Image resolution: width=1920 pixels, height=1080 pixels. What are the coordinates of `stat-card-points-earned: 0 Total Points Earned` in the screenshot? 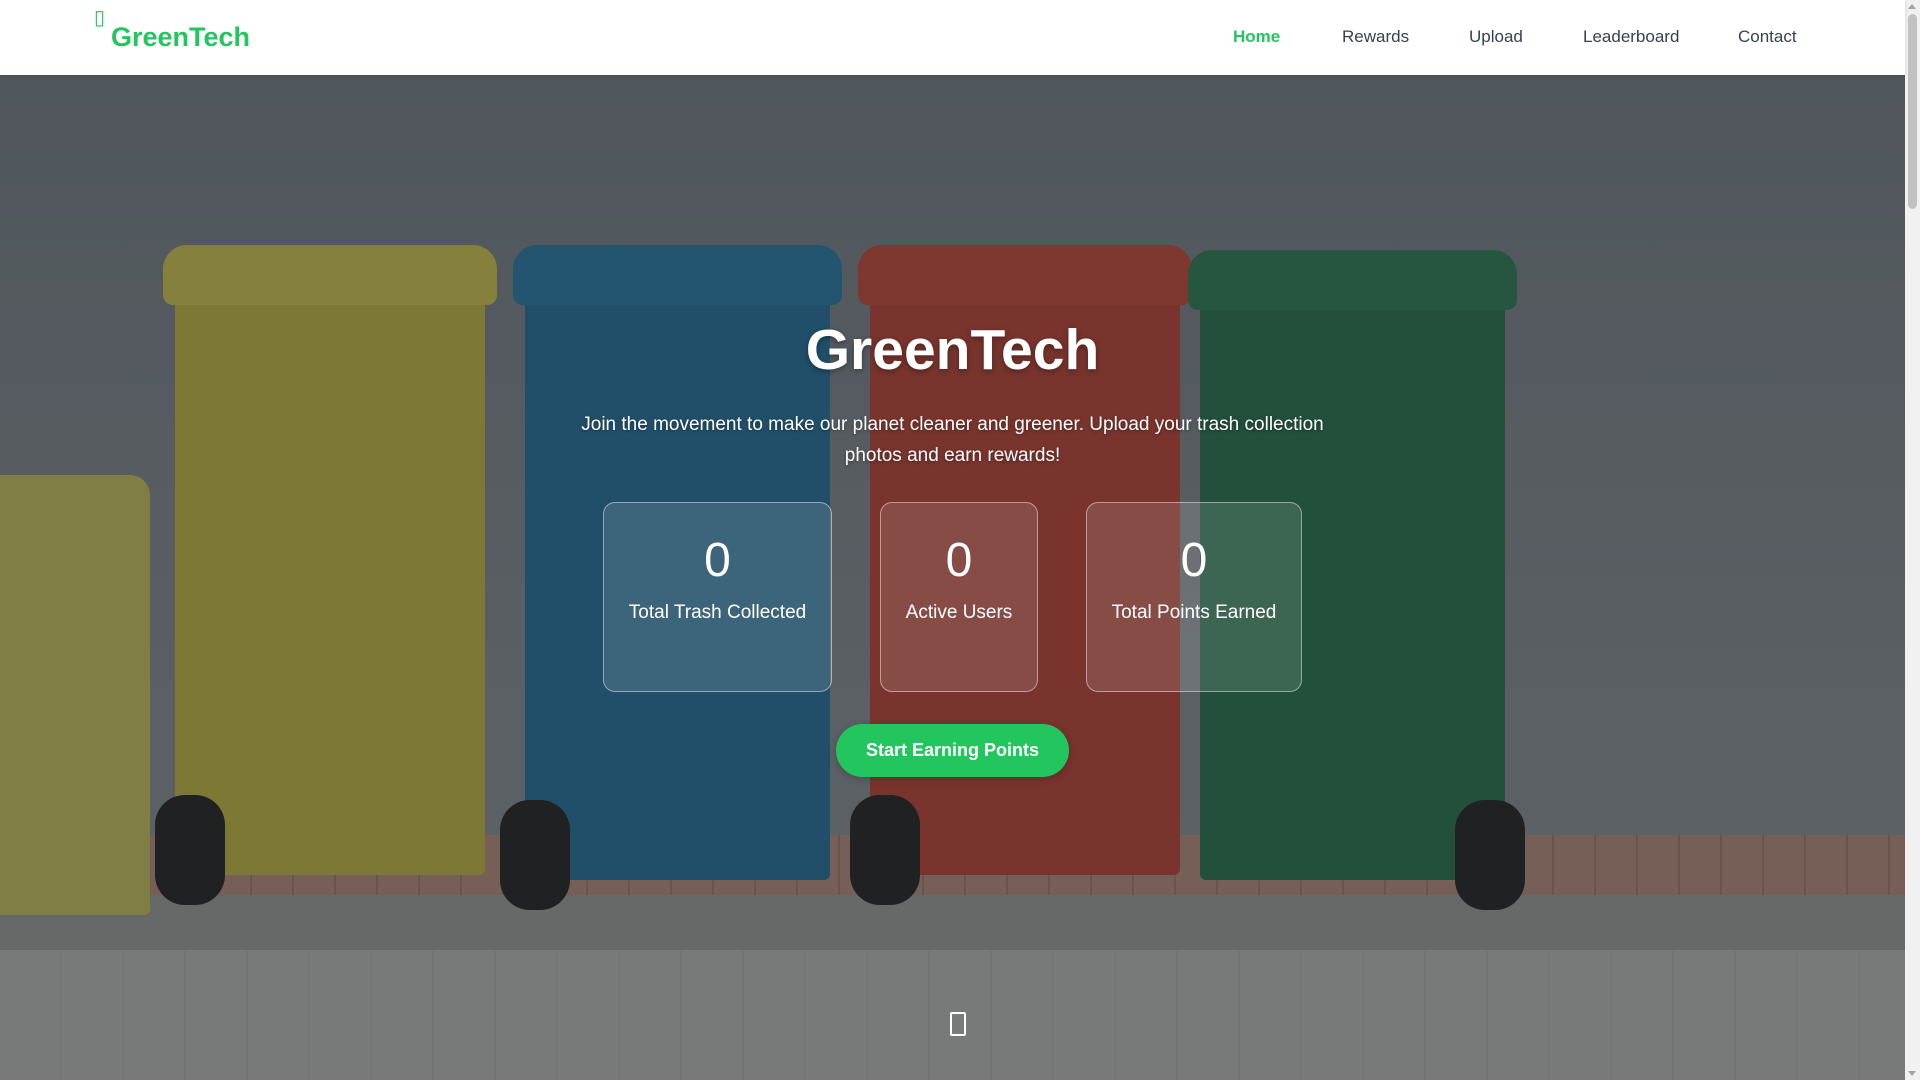 It's located at (1194, 597).